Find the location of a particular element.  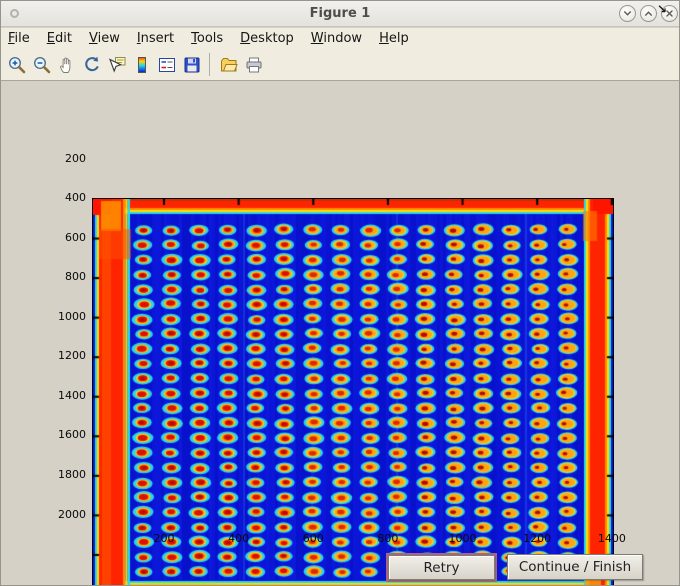

chevron-down-icon is located at coordinates (627, 13).